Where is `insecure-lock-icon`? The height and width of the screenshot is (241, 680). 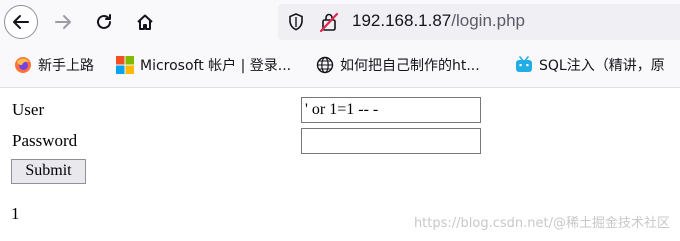
insecure-lock-icon is located at coordinates (329, 22).